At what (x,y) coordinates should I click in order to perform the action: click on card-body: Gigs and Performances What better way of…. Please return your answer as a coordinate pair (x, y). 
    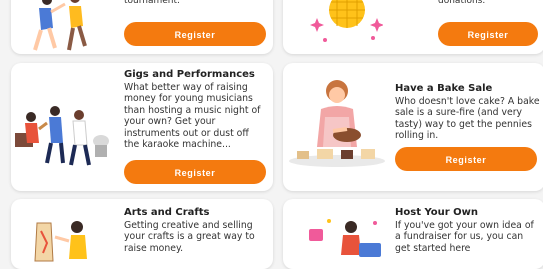
    Looking at the image, I should click on (195, 109).